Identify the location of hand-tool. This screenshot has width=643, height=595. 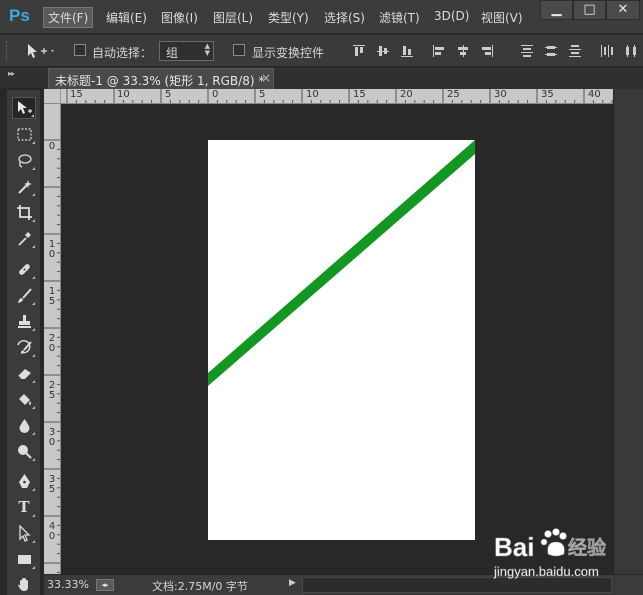
(24, 584).